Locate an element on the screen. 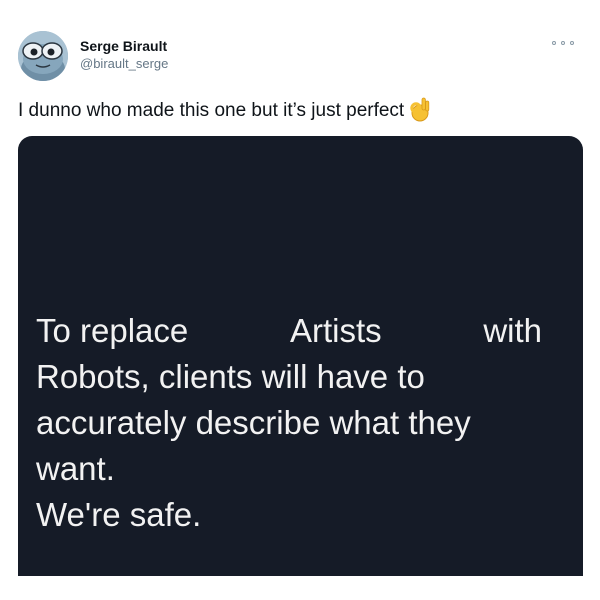 This screenshot has width=600, height=600. meme-line-5: We're safe. is located at coordinates (119, 514).